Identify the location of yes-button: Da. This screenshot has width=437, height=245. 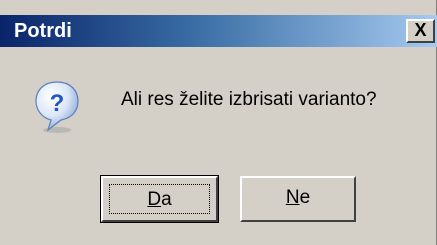
(159, 199).